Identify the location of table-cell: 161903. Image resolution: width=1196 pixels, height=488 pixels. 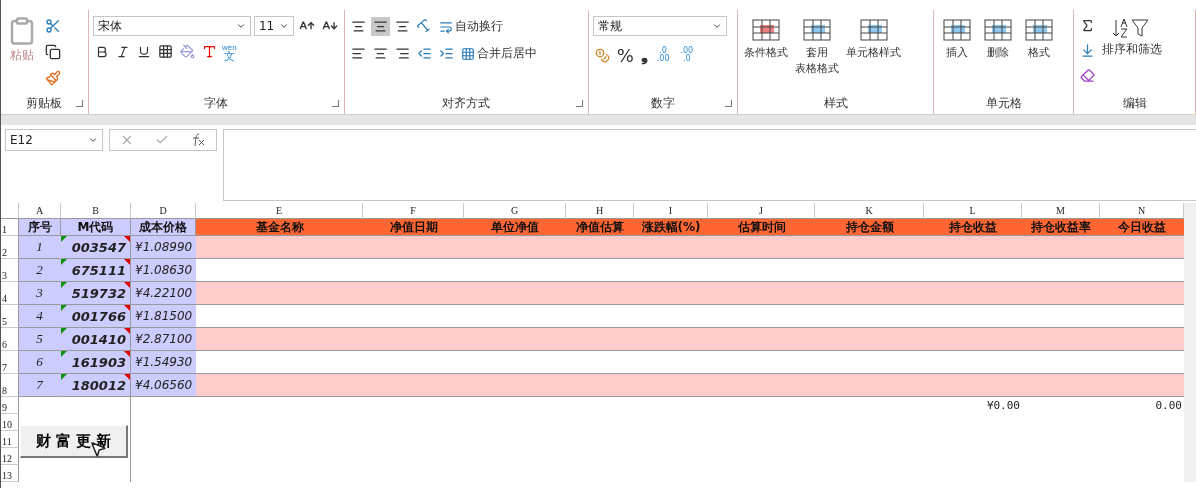
(96, 362).